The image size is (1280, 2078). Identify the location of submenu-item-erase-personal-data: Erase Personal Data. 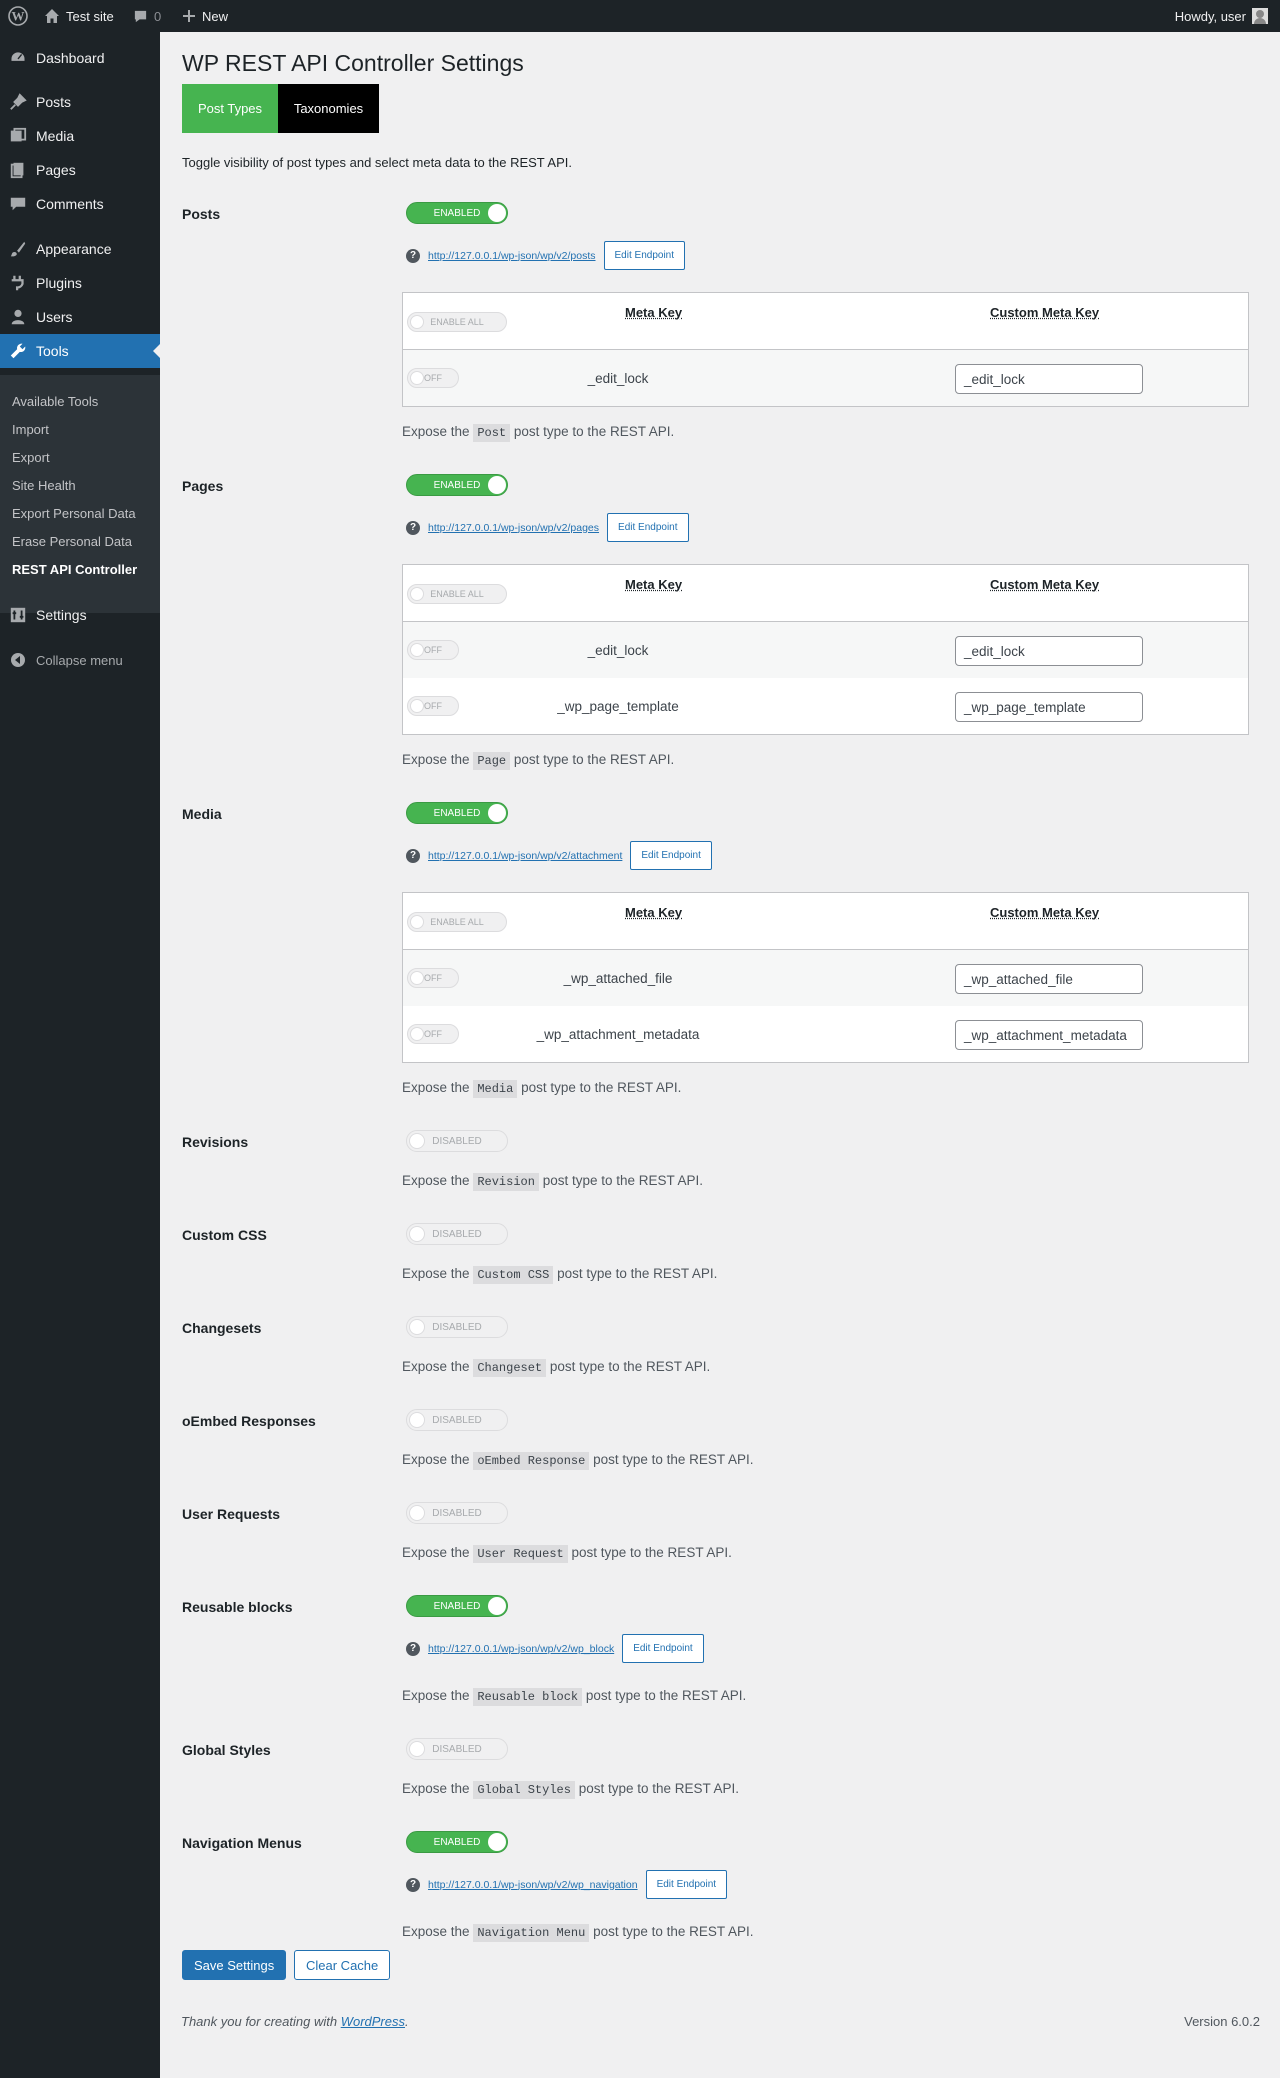
(72, 541).